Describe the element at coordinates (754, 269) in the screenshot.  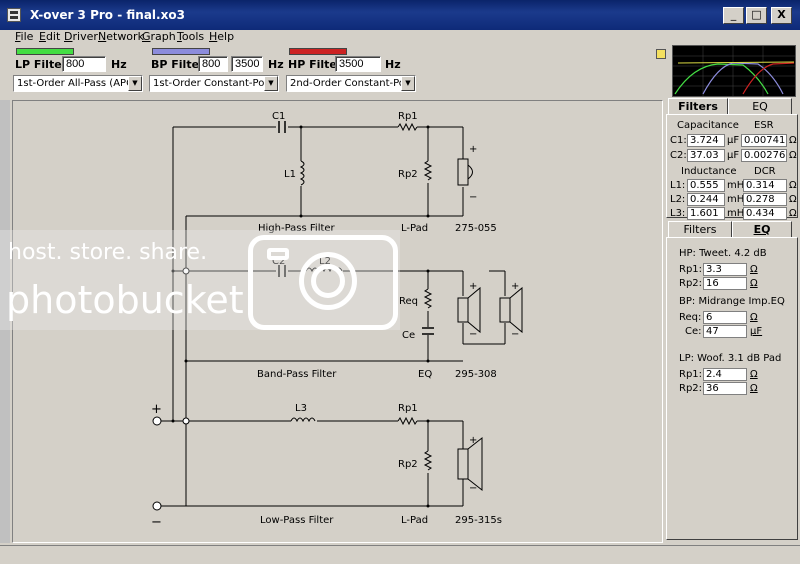
I see `hp-rp1-unit: Ω` at that location.